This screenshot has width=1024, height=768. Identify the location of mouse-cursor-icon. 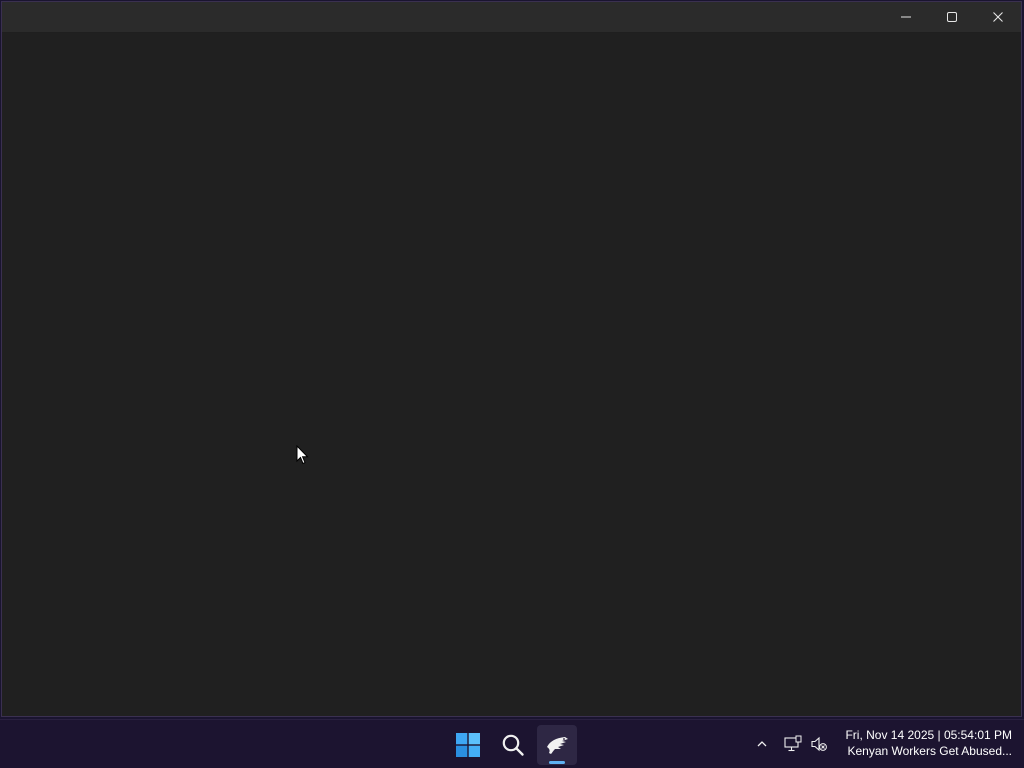
(303, 457).